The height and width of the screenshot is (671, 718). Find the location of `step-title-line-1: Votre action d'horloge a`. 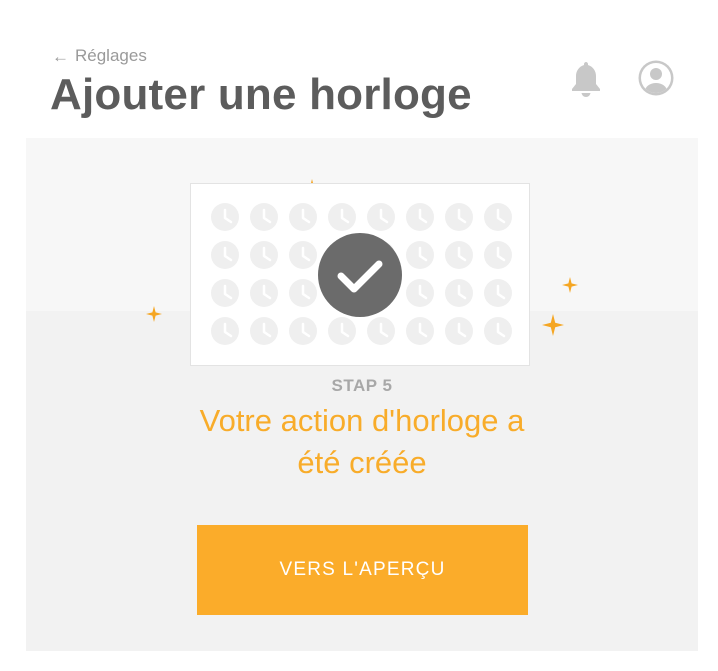

step-title-line-1: Votre action d'horloge a is located at coordinates (362, 420).